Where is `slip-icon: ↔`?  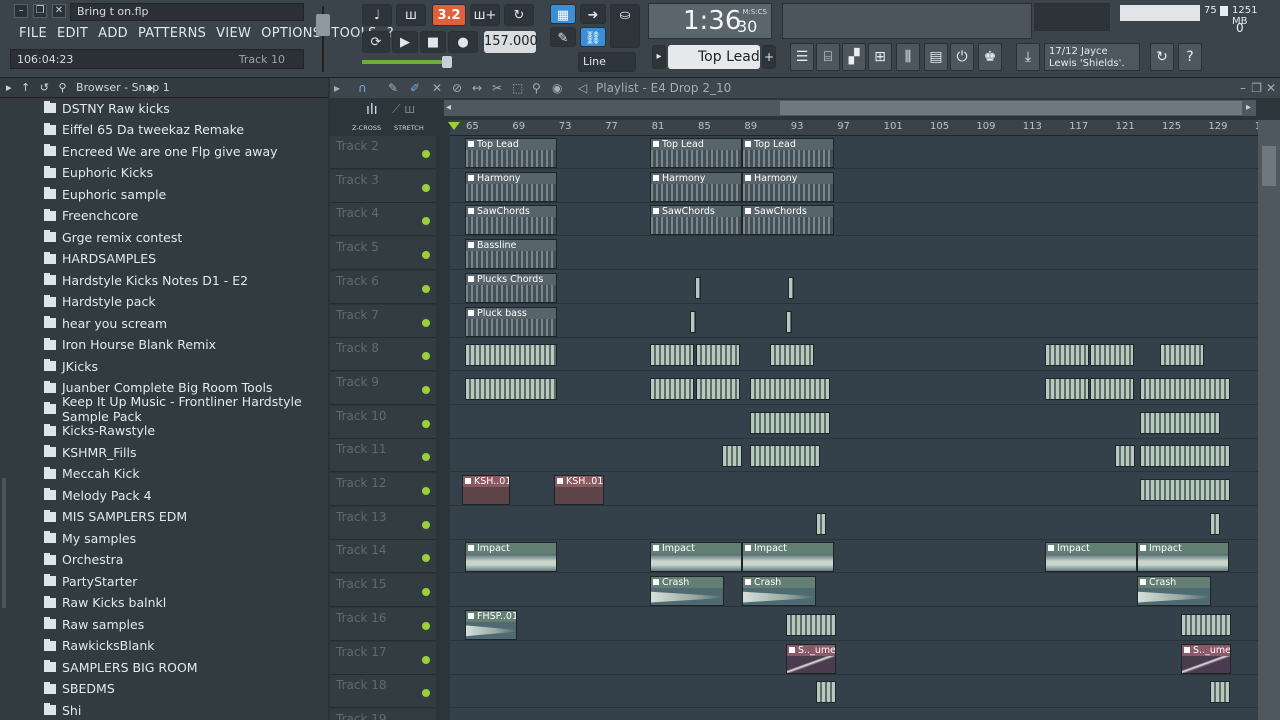
slip-icon: ↔ is located at coordinates (477, 88).